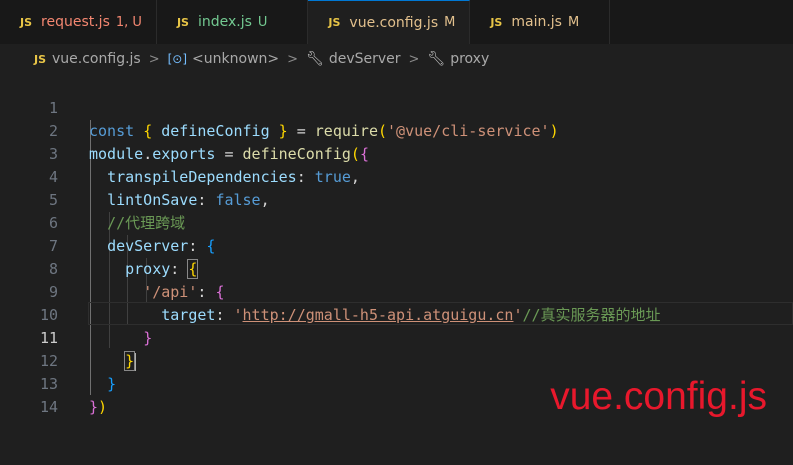  I want to click on code-line: 2 module.exports = defineConfig({, so click(396, 130).